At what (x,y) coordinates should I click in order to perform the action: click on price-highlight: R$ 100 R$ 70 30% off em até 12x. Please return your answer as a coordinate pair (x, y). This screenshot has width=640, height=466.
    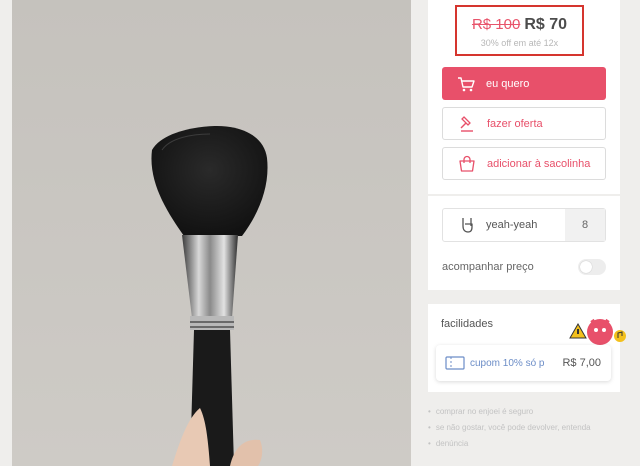
    Looking at the image, I should click on (519, 30).